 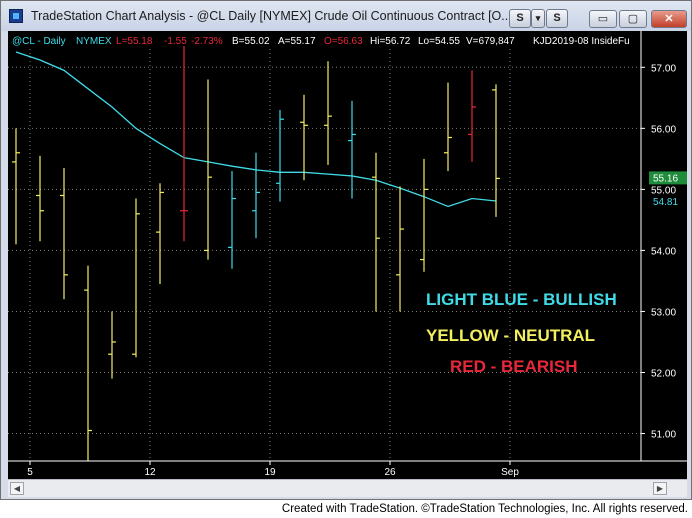 What do you see at coordinates (514, 366) in the screenshot?
I see `legend-bearish: RED - BEARISH` at bounding box center [514, 366].